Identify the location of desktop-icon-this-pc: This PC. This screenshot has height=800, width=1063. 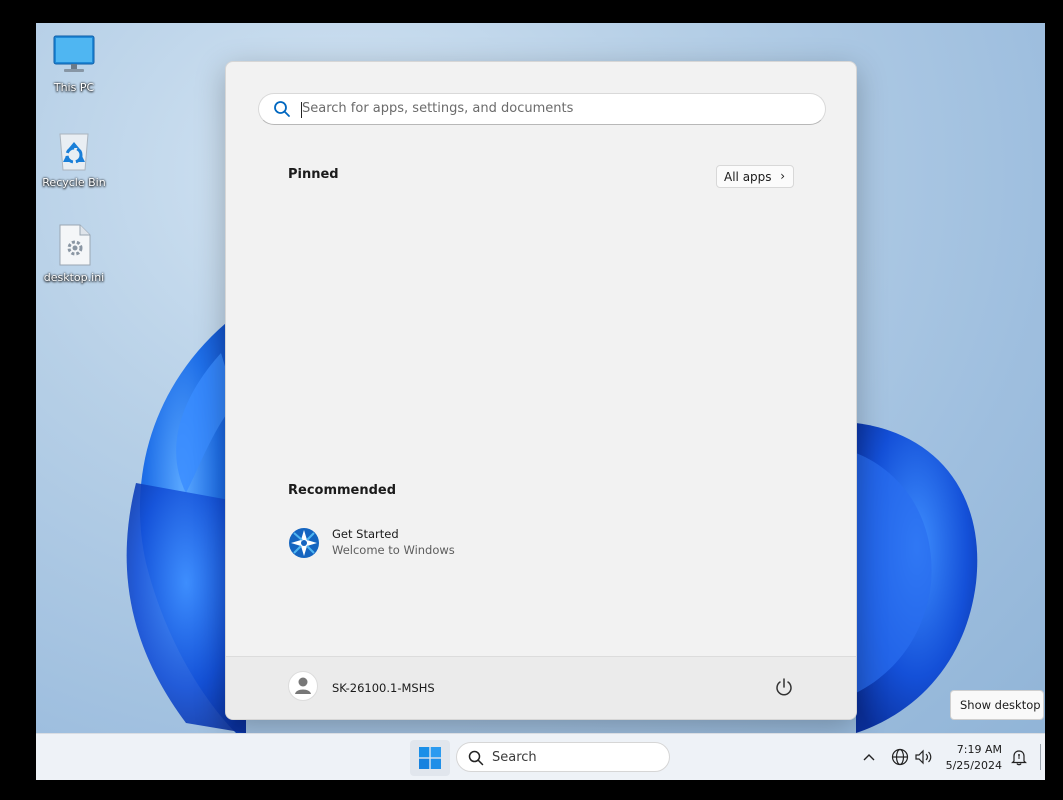
(74, 63).